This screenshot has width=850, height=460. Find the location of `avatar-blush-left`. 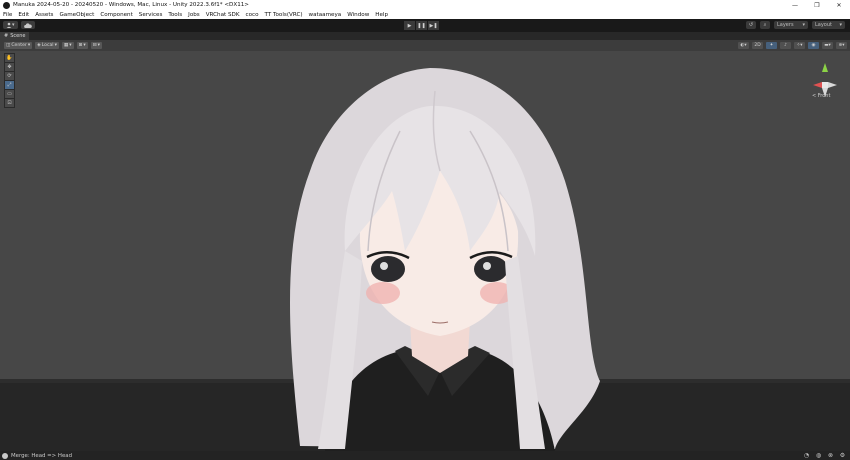

avatar-blush-left is located at coordinates (383, 293).